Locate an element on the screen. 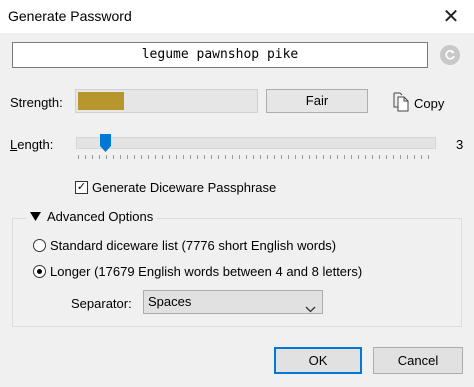  copy-icon is located at coordinates (401, 103).